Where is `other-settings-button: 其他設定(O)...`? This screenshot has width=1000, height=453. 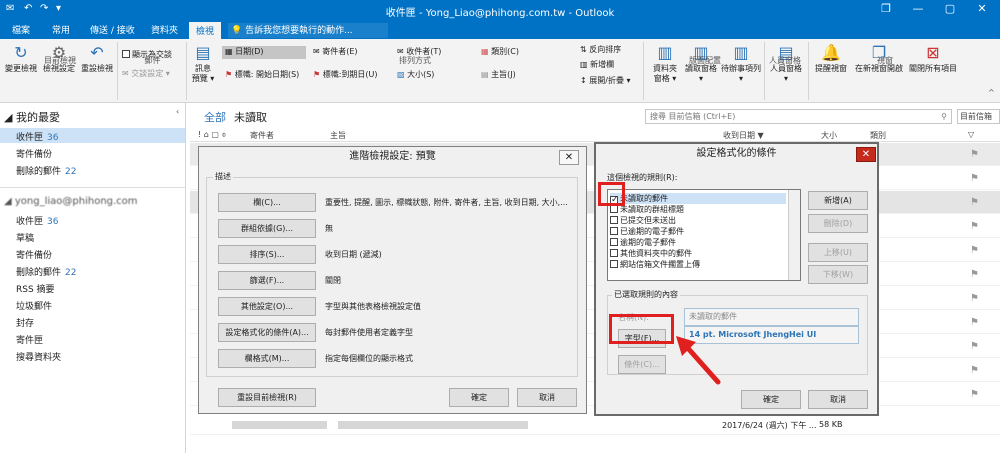
other-settings-button: 其他設定(O)... is located at coordinates (267, 306).